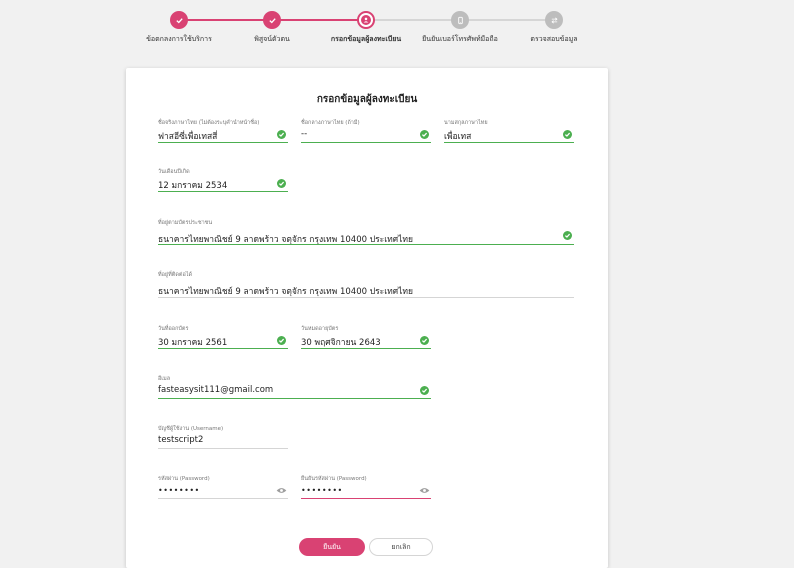 Image resolution: width=794 pixels, height=568 pixels. I want to click on email-label: อีเมล, so click(164, 379).